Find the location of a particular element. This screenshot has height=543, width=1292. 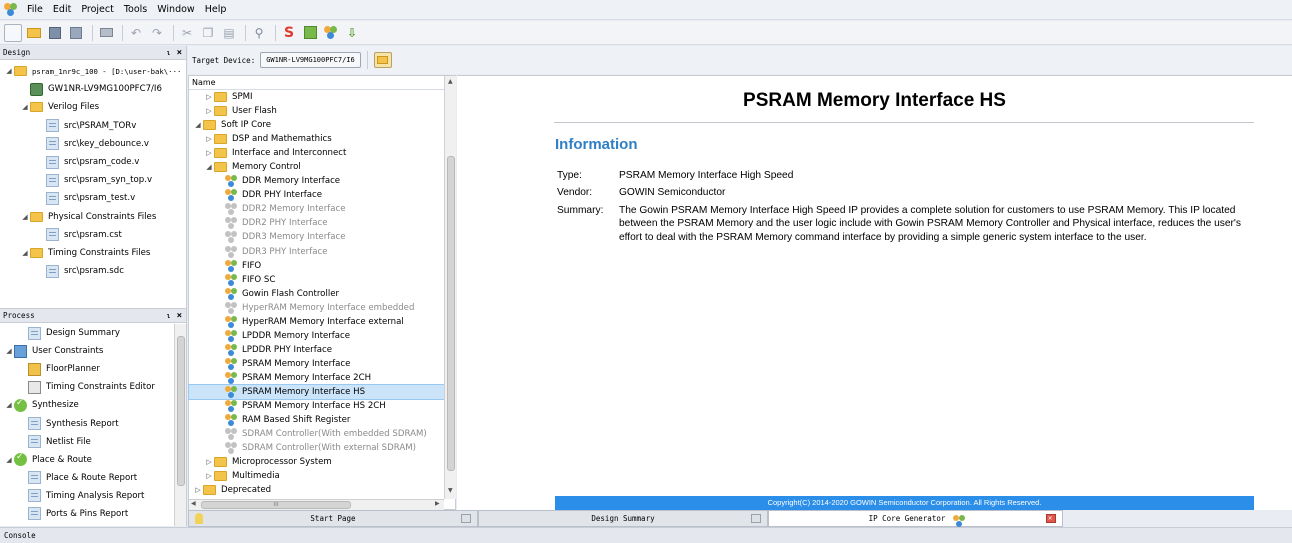

ip-tree-item: ▷ User Flash is located at coordinates (322, 111).